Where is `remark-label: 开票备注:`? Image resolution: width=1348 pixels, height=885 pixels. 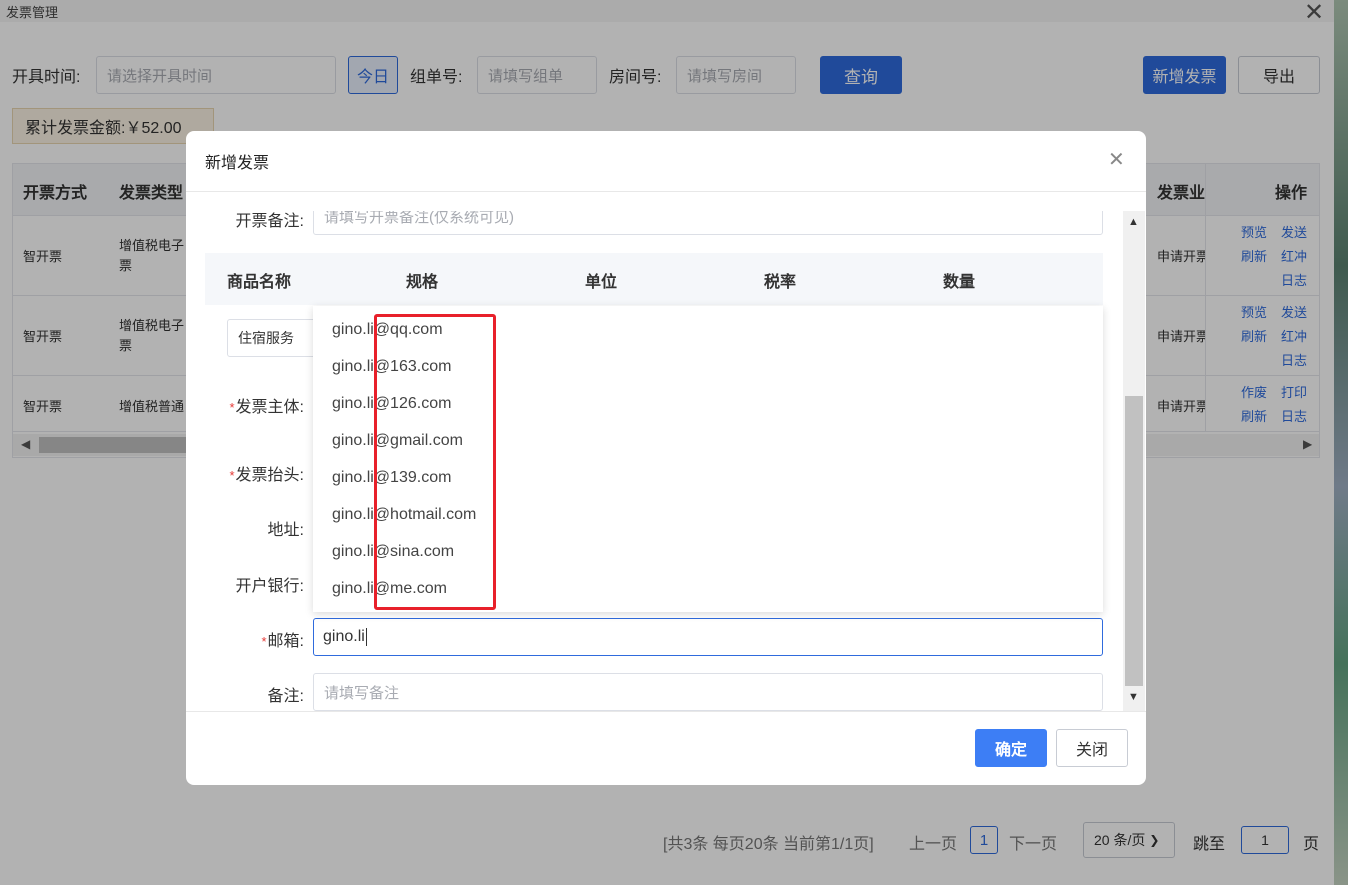 remark-label: 开票备注: is located at coordinates (269, 221).